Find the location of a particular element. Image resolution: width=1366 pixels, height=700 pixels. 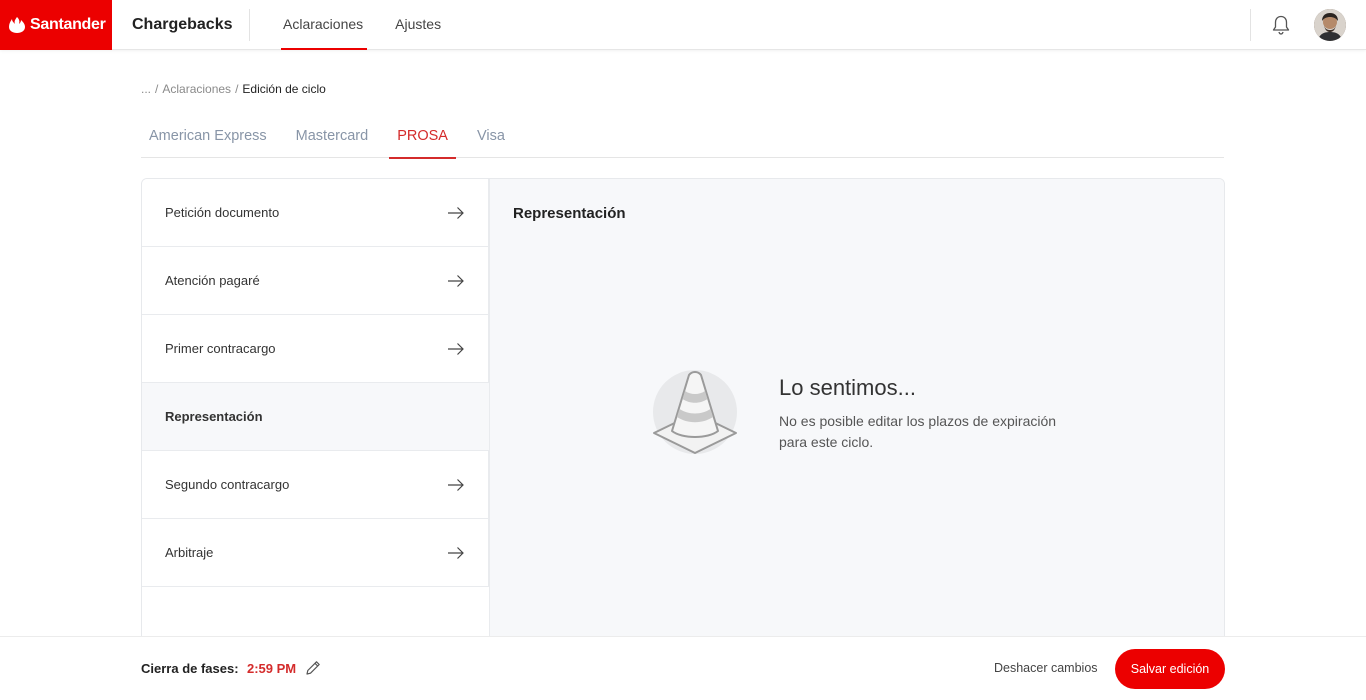

phase-item-representacion: Representación is located at coordinates (315, 417).